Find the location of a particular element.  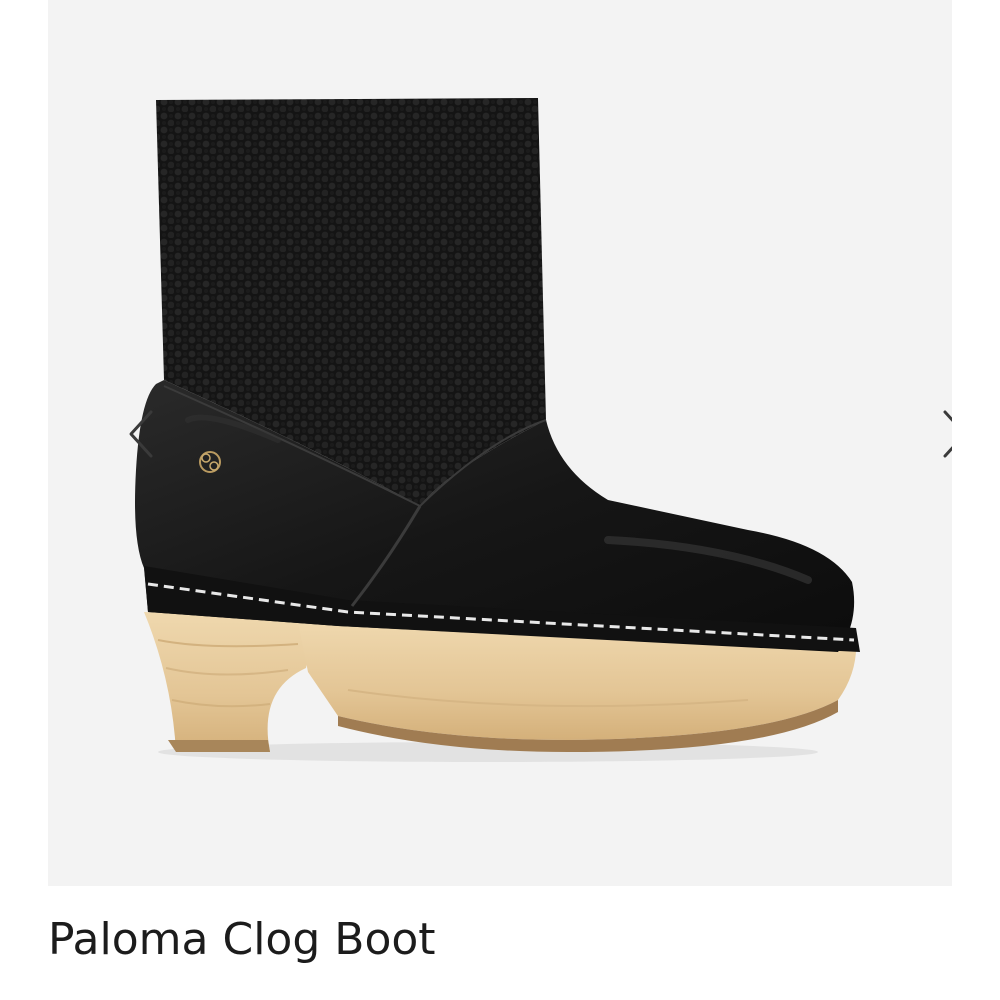

chevron-left-icon is located at coordinates (141, 434).